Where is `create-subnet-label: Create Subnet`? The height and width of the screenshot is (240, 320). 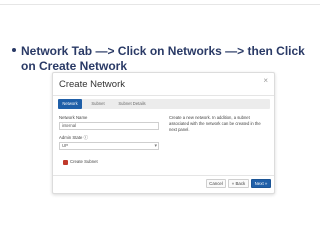
create-subnet-label: Create Subnet is located at coordinates (84, 161).